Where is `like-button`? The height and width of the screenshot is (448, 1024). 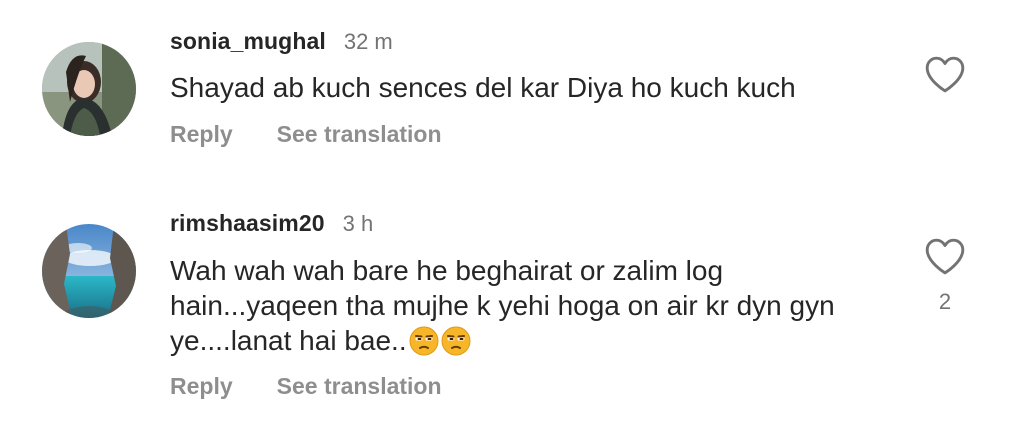 like-button is located at coordinates (945, 76).